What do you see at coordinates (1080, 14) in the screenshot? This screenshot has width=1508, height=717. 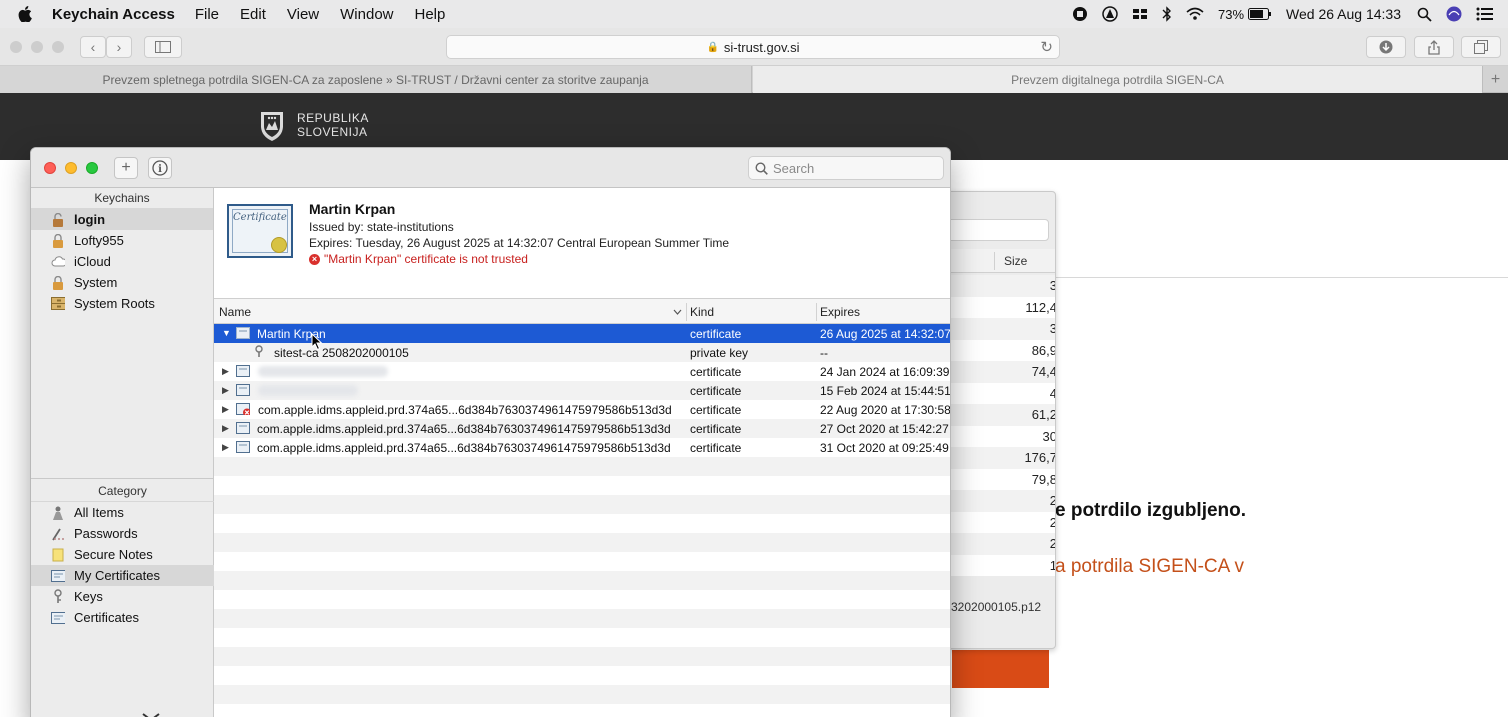 I see `record-icon` at bounding box center [1080, 14].